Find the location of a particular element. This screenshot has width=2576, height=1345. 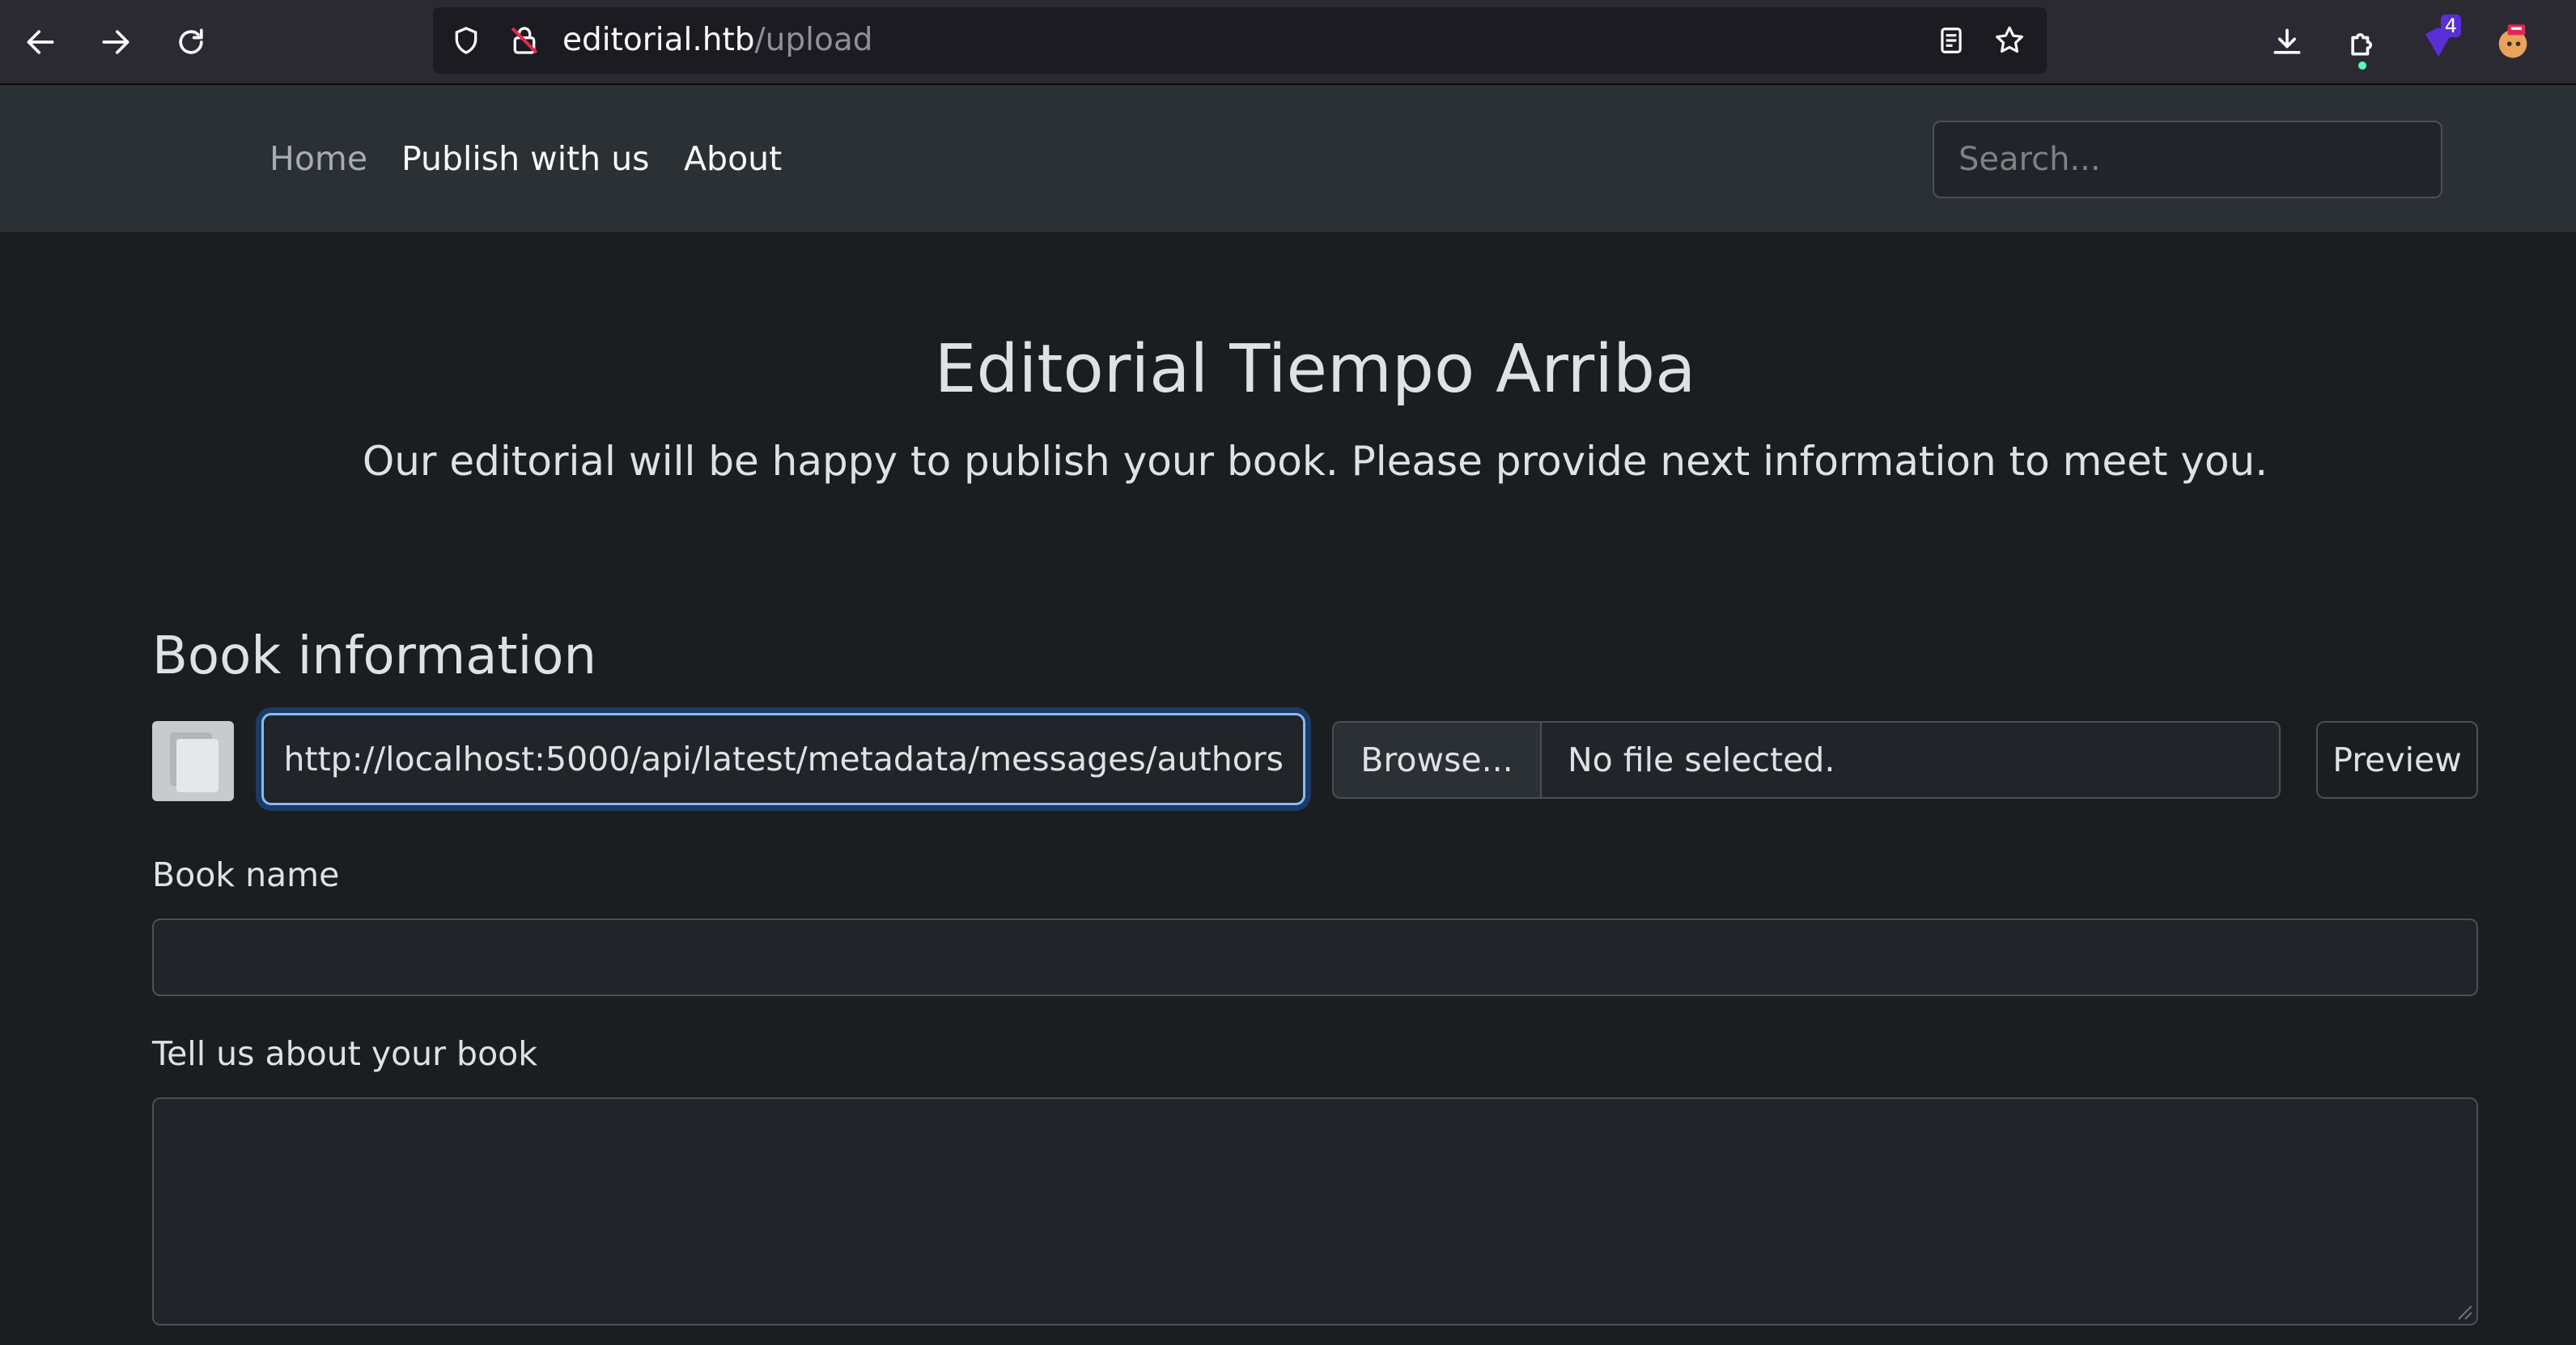

cover-url-input is located at coordinates (783, 759).